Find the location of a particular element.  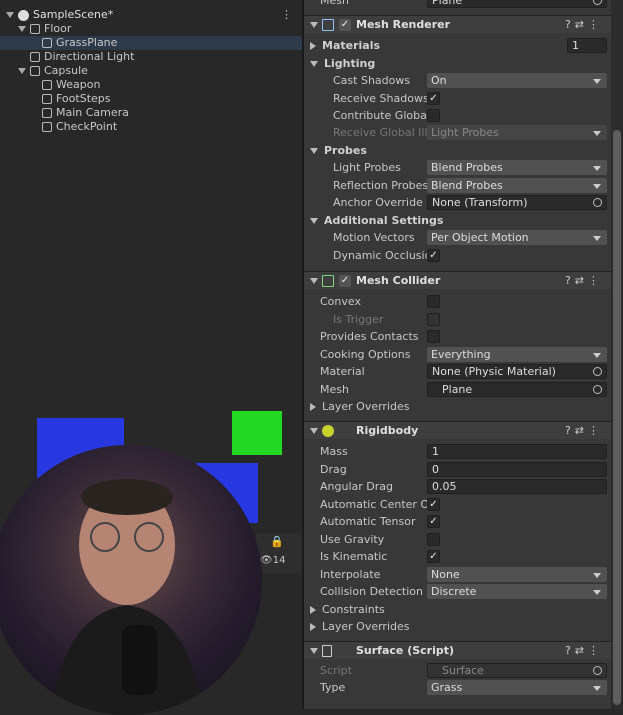

scene-menu-icon: ⋮ is located at coordinates (286, 15).